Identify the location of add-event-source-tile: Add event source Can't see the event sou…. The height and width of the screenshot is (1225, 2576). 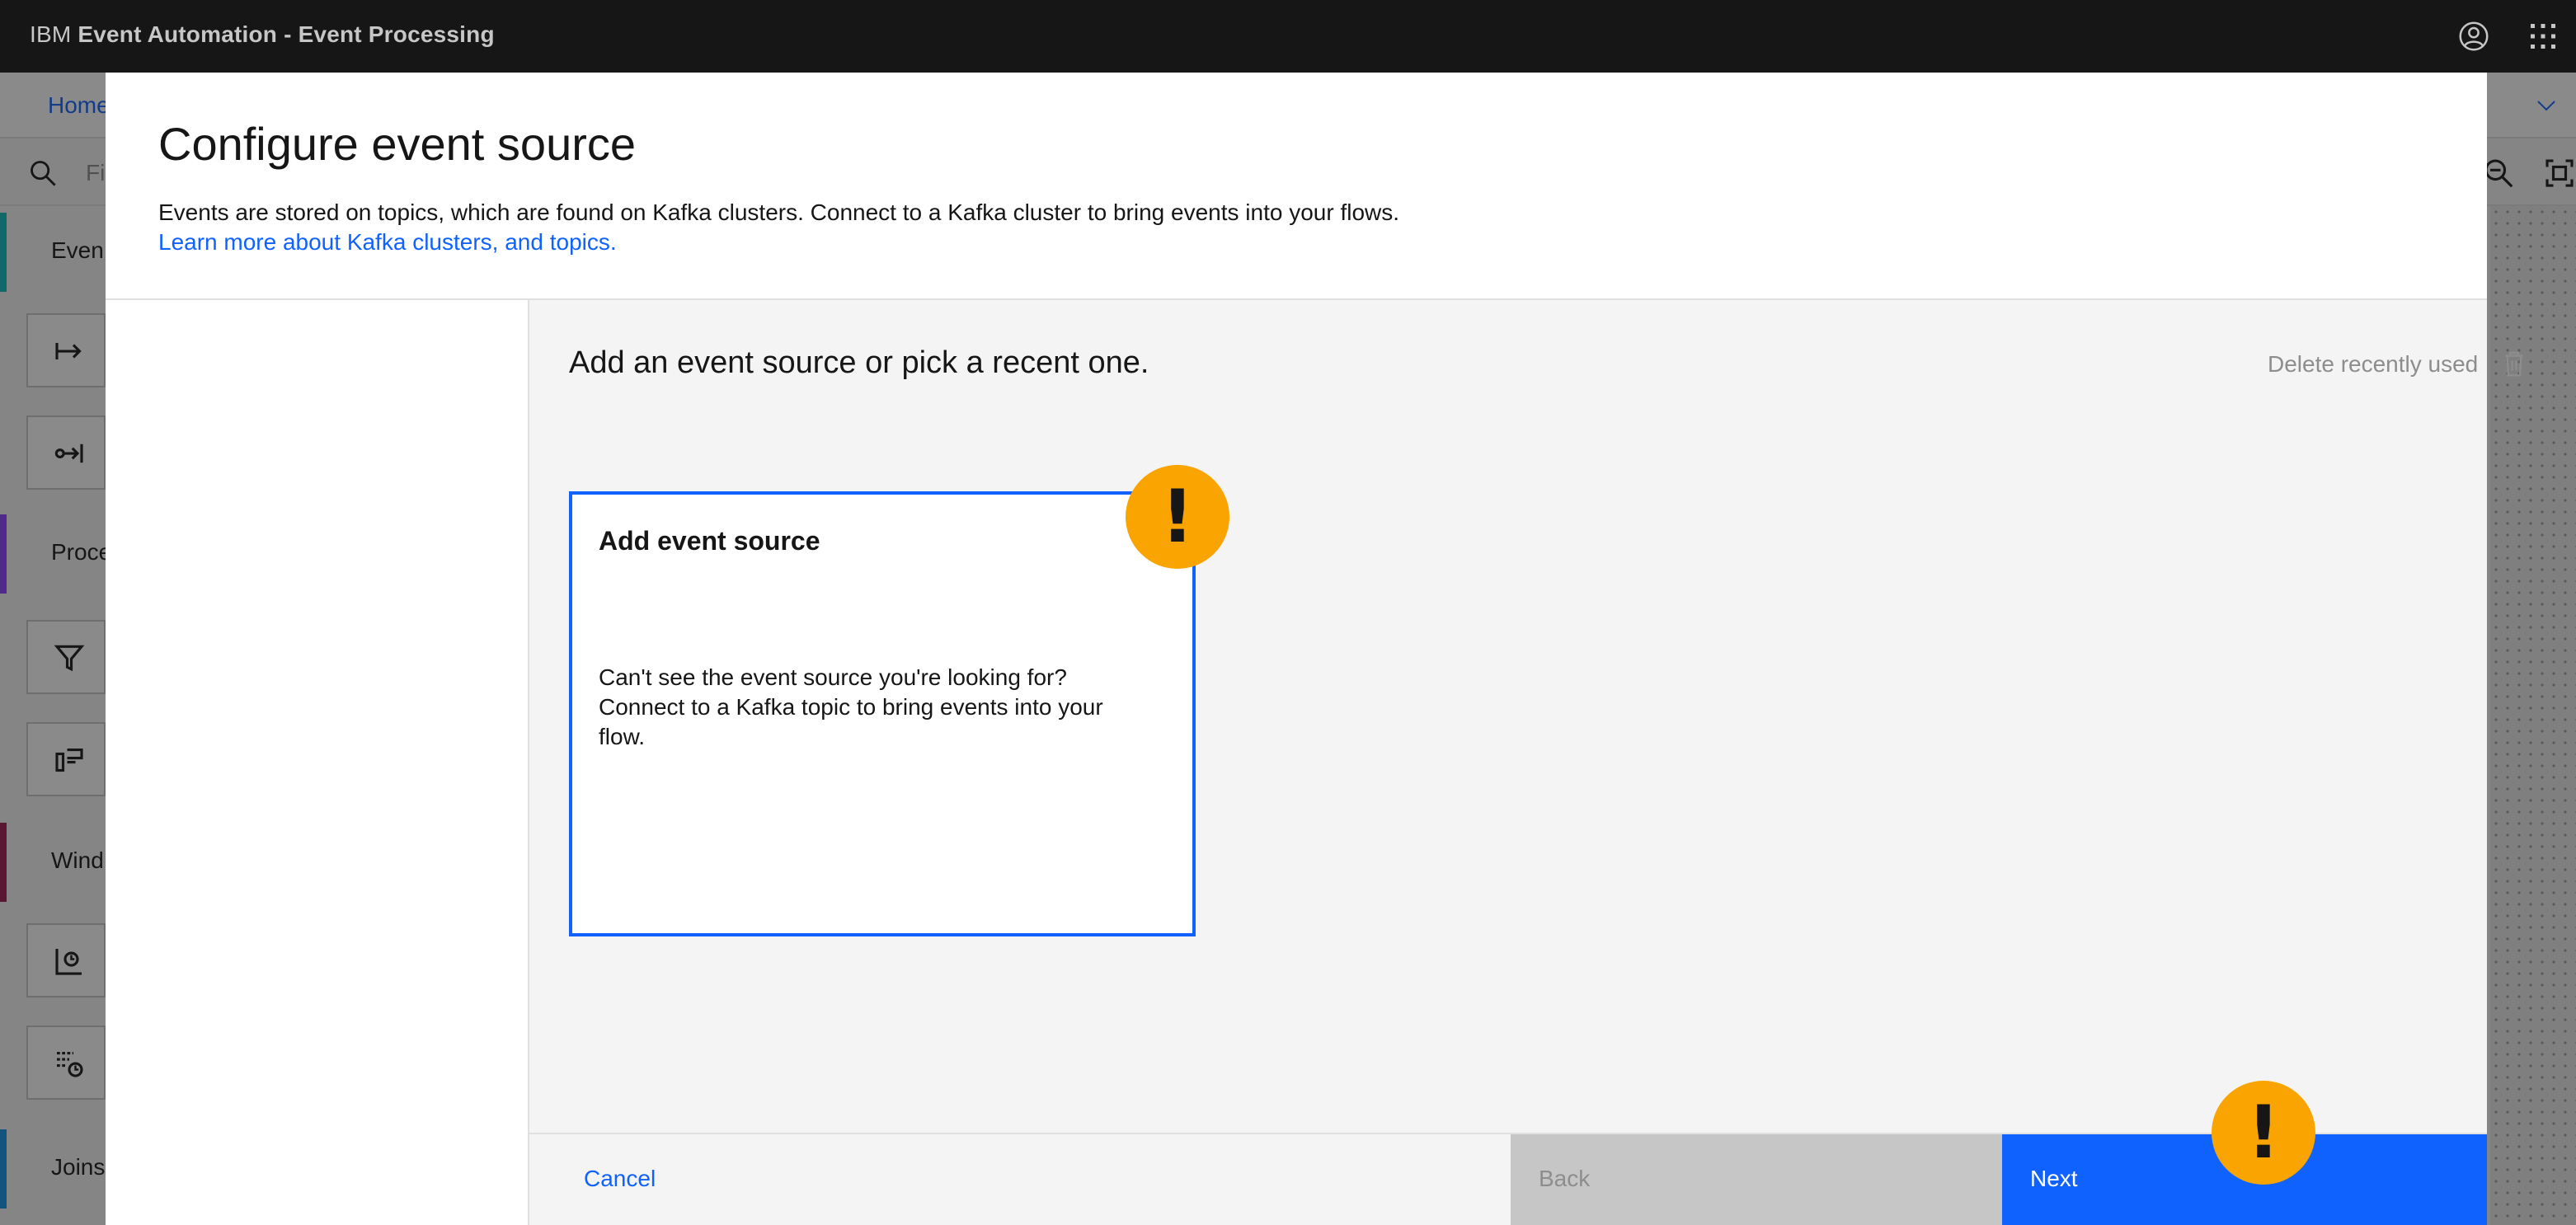
(882, 713).